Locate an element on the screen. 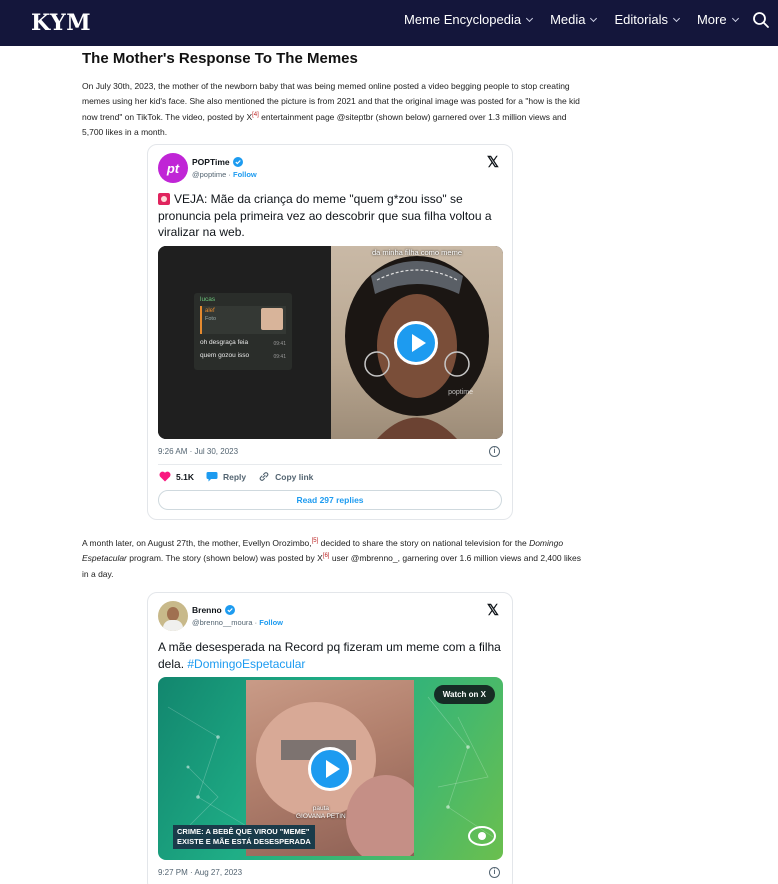 The height and width of the screenshot is (884, 778). reference-link: [4] is located at coordinates (255, 115).